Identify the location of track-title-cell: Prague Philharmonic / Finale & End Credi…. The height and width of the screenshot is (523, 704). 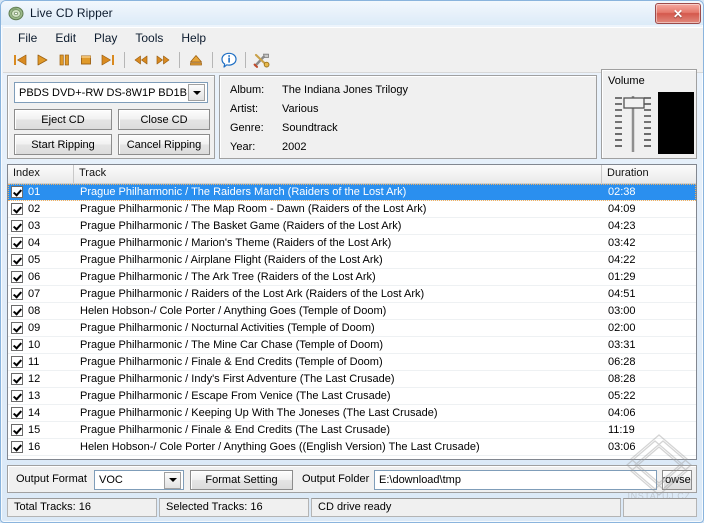
(235, 430).